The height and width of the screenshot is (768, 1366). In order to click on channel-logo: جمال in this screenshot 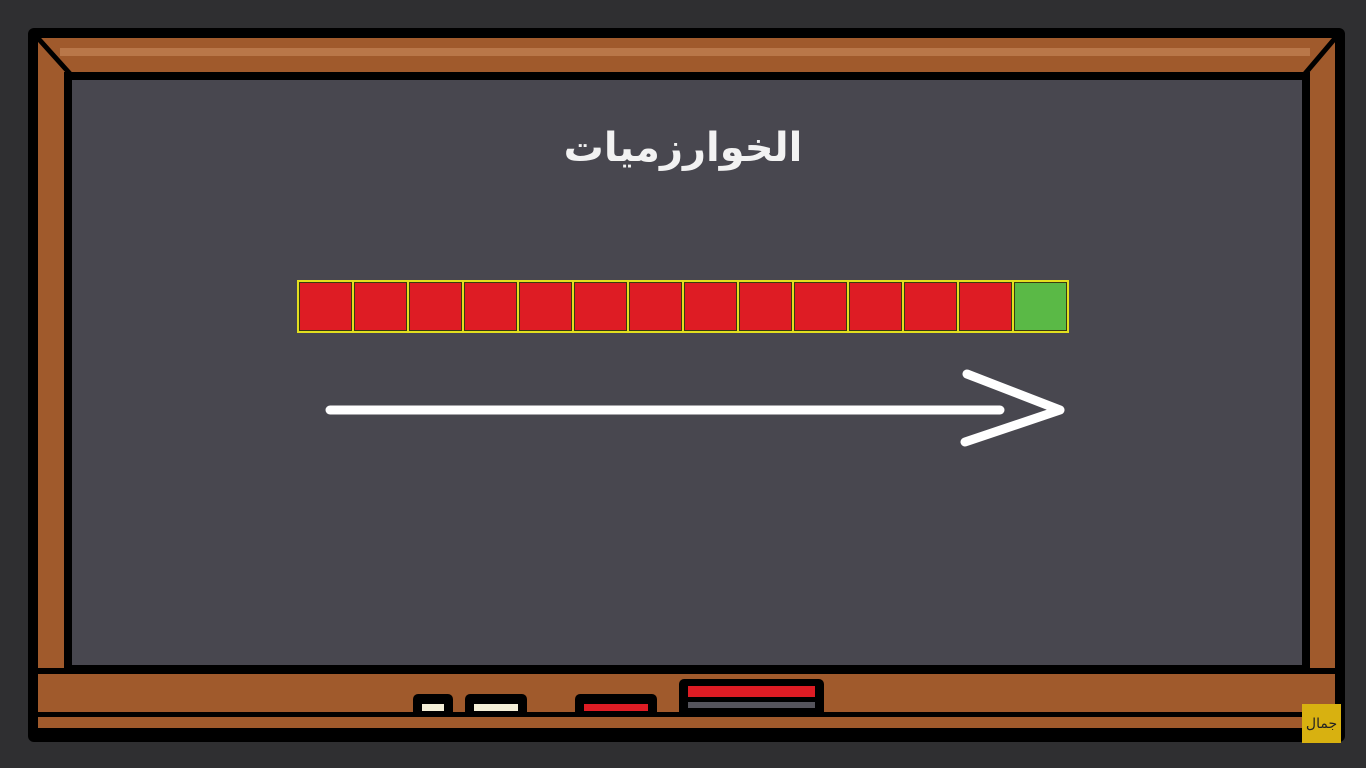, I will do `click(1321, 723)`.